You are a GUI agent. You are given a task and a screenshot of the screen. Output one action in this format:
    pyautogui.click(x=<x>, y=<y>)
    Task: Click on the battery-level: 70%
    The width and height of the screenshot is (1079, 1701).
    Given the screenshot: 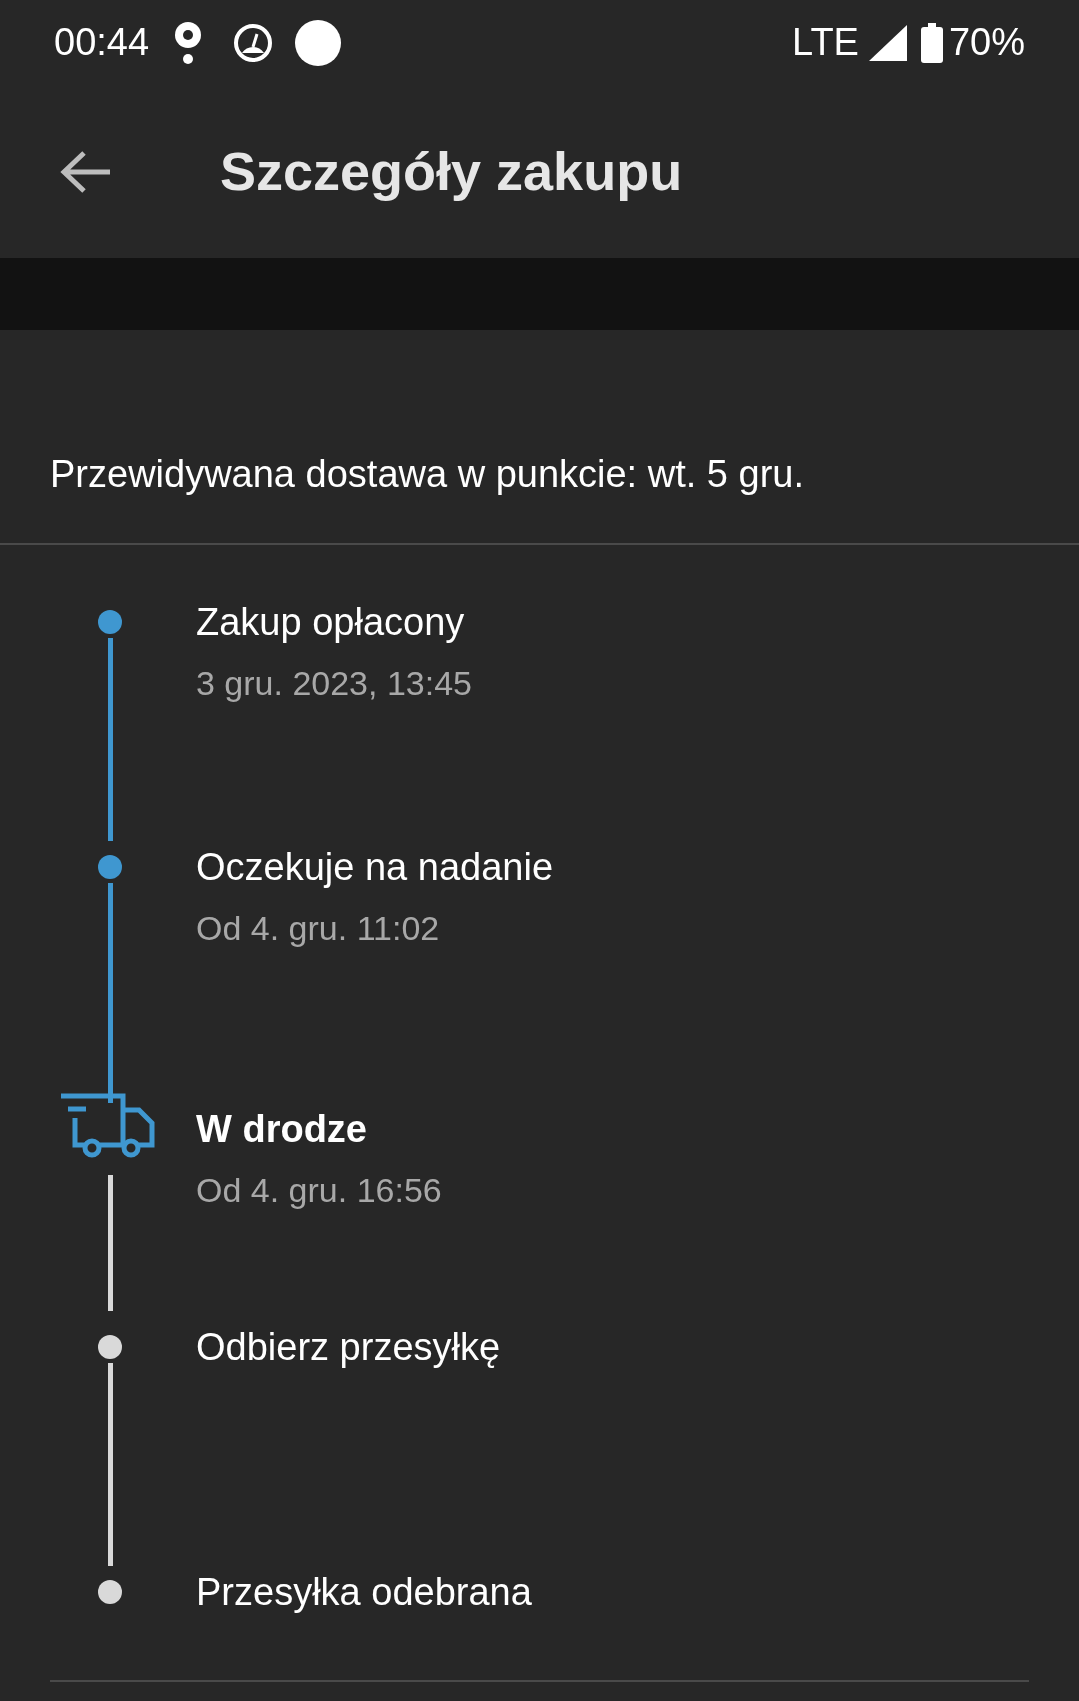 What is the action you would take?
    pyautogui.click(x=986, y=42)
    